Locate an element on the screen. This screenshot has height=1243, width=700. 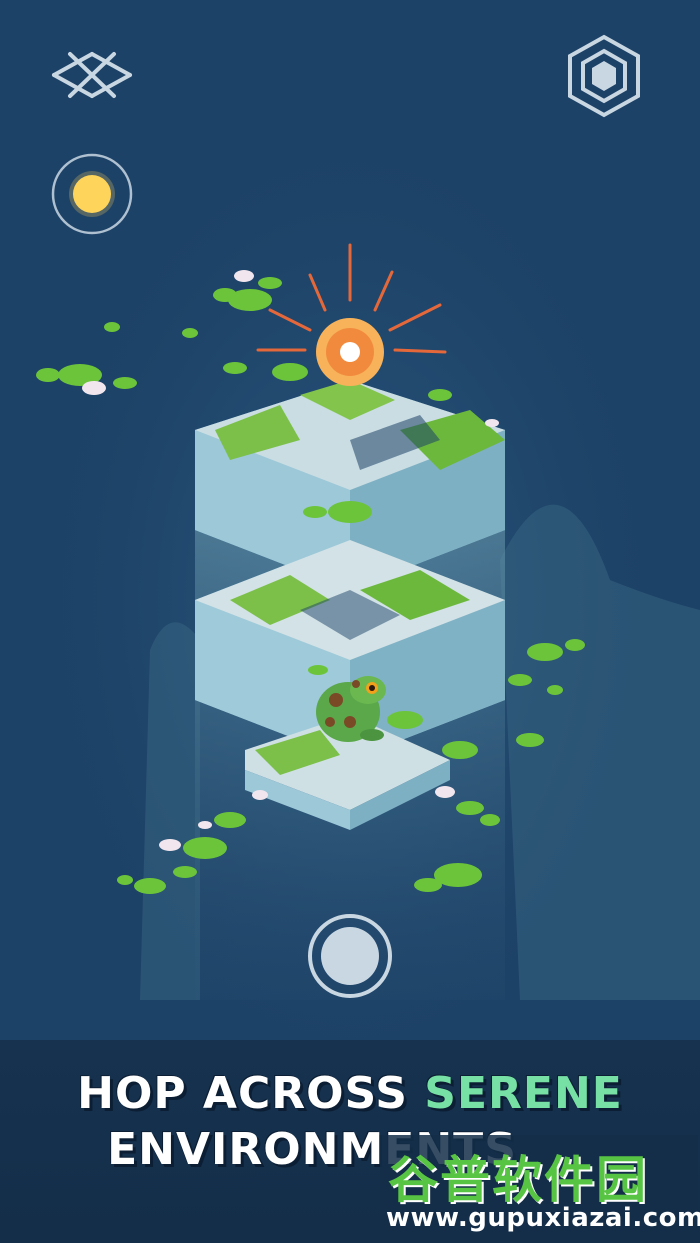
jump-button-icon is located at coordinates (350, 956).